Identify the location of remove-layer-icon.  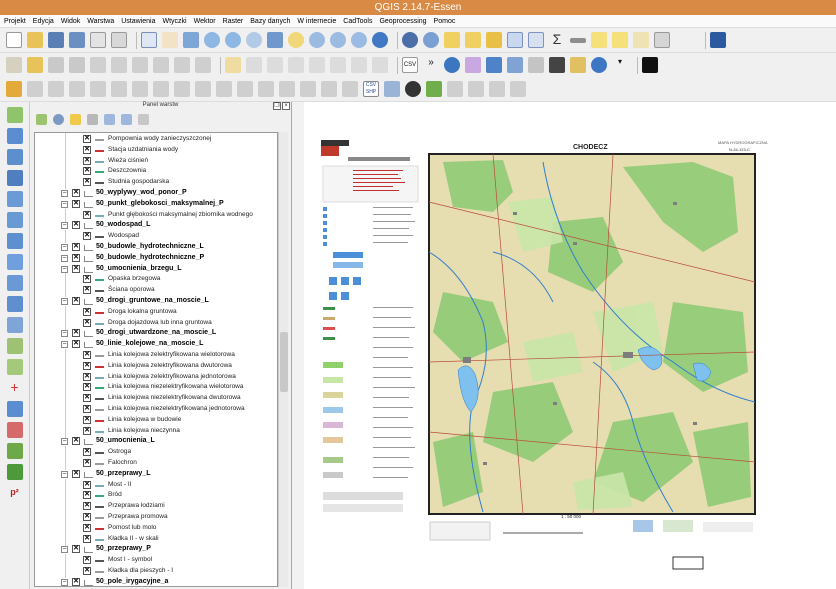
(143, 119).